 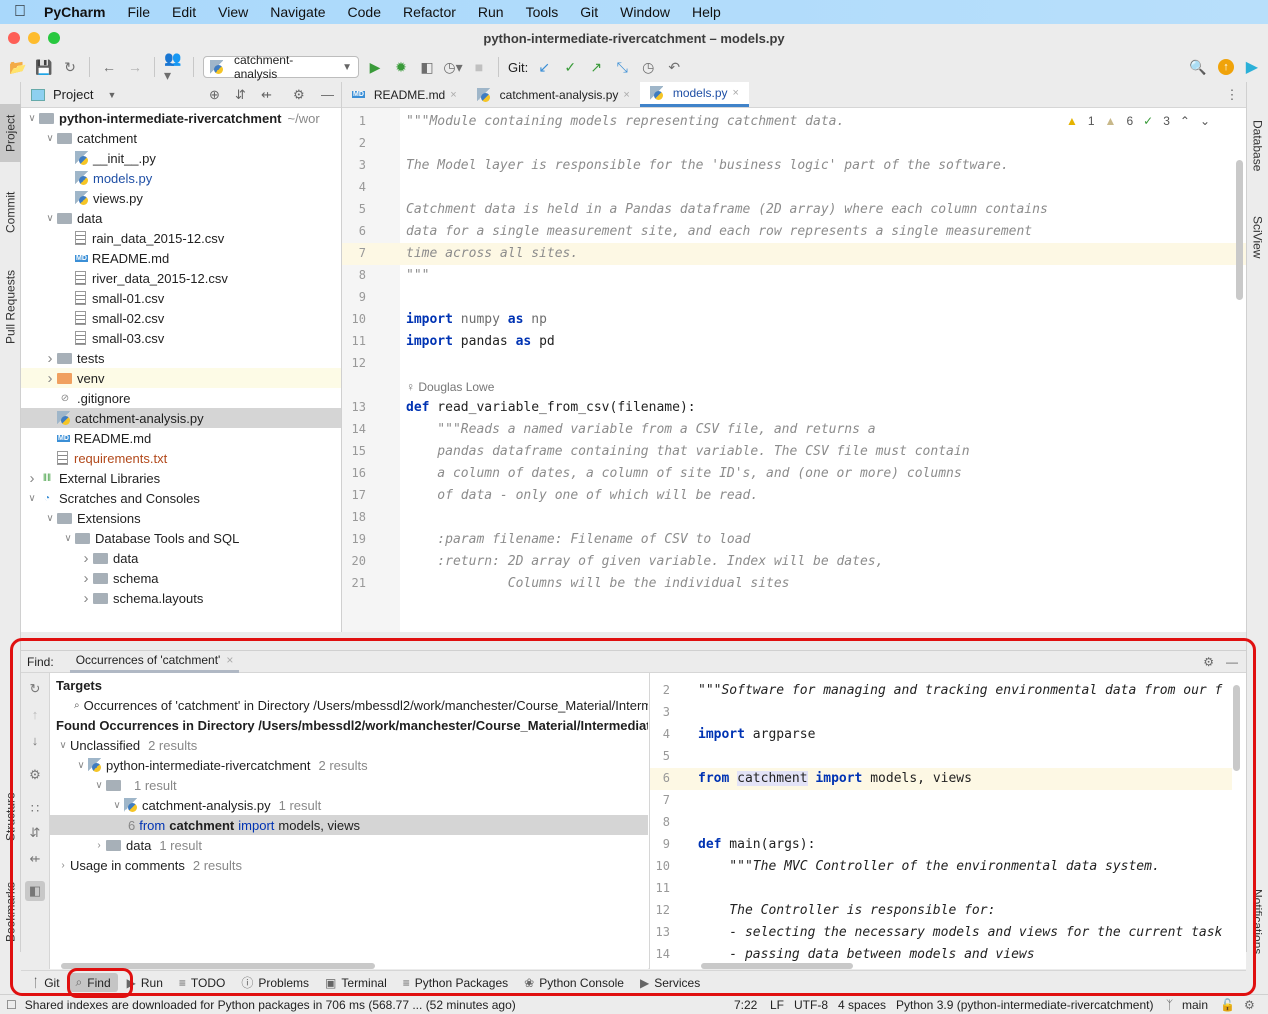 What do you see at coordinates (111, 95) in the screenshot?
I see `chevron-down-icon: ▼` at bounding box center [111, 95].